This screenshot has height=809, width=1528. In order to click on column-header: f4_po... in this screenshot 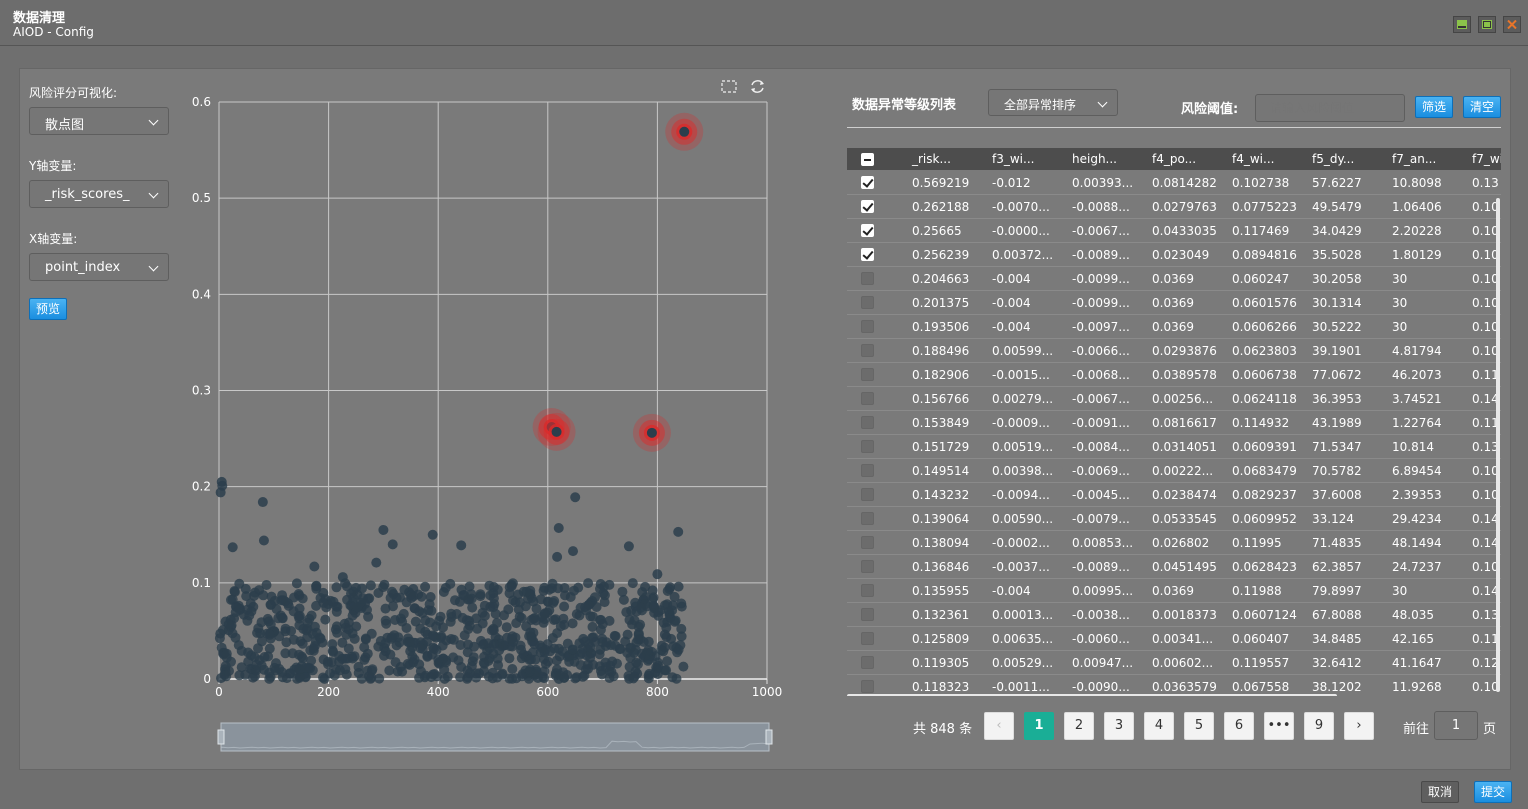, I will do `click(1174, 159)`.